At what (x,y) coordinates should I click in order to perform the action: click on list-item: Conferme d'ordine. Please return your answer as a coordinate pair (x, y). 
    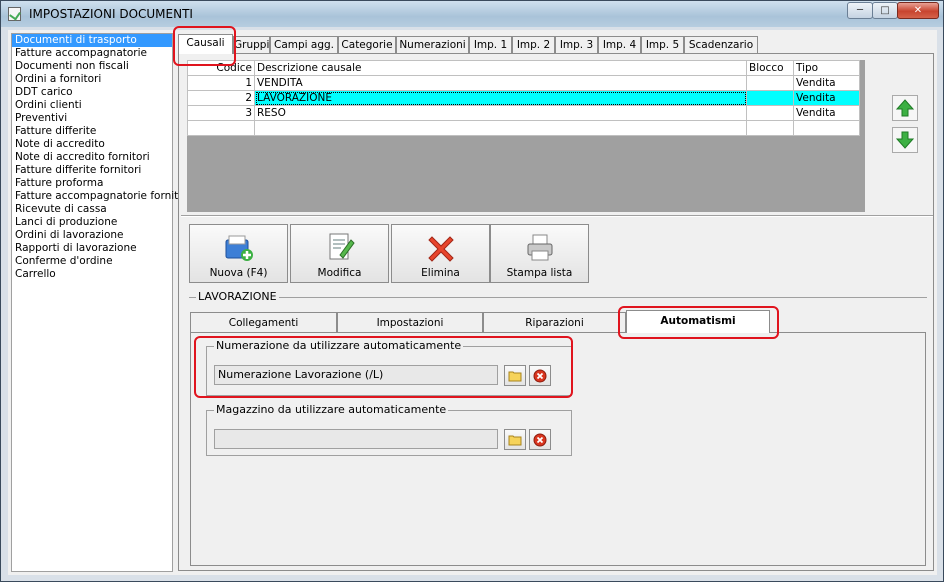
    Looking at the image, I should click on (92, 261).